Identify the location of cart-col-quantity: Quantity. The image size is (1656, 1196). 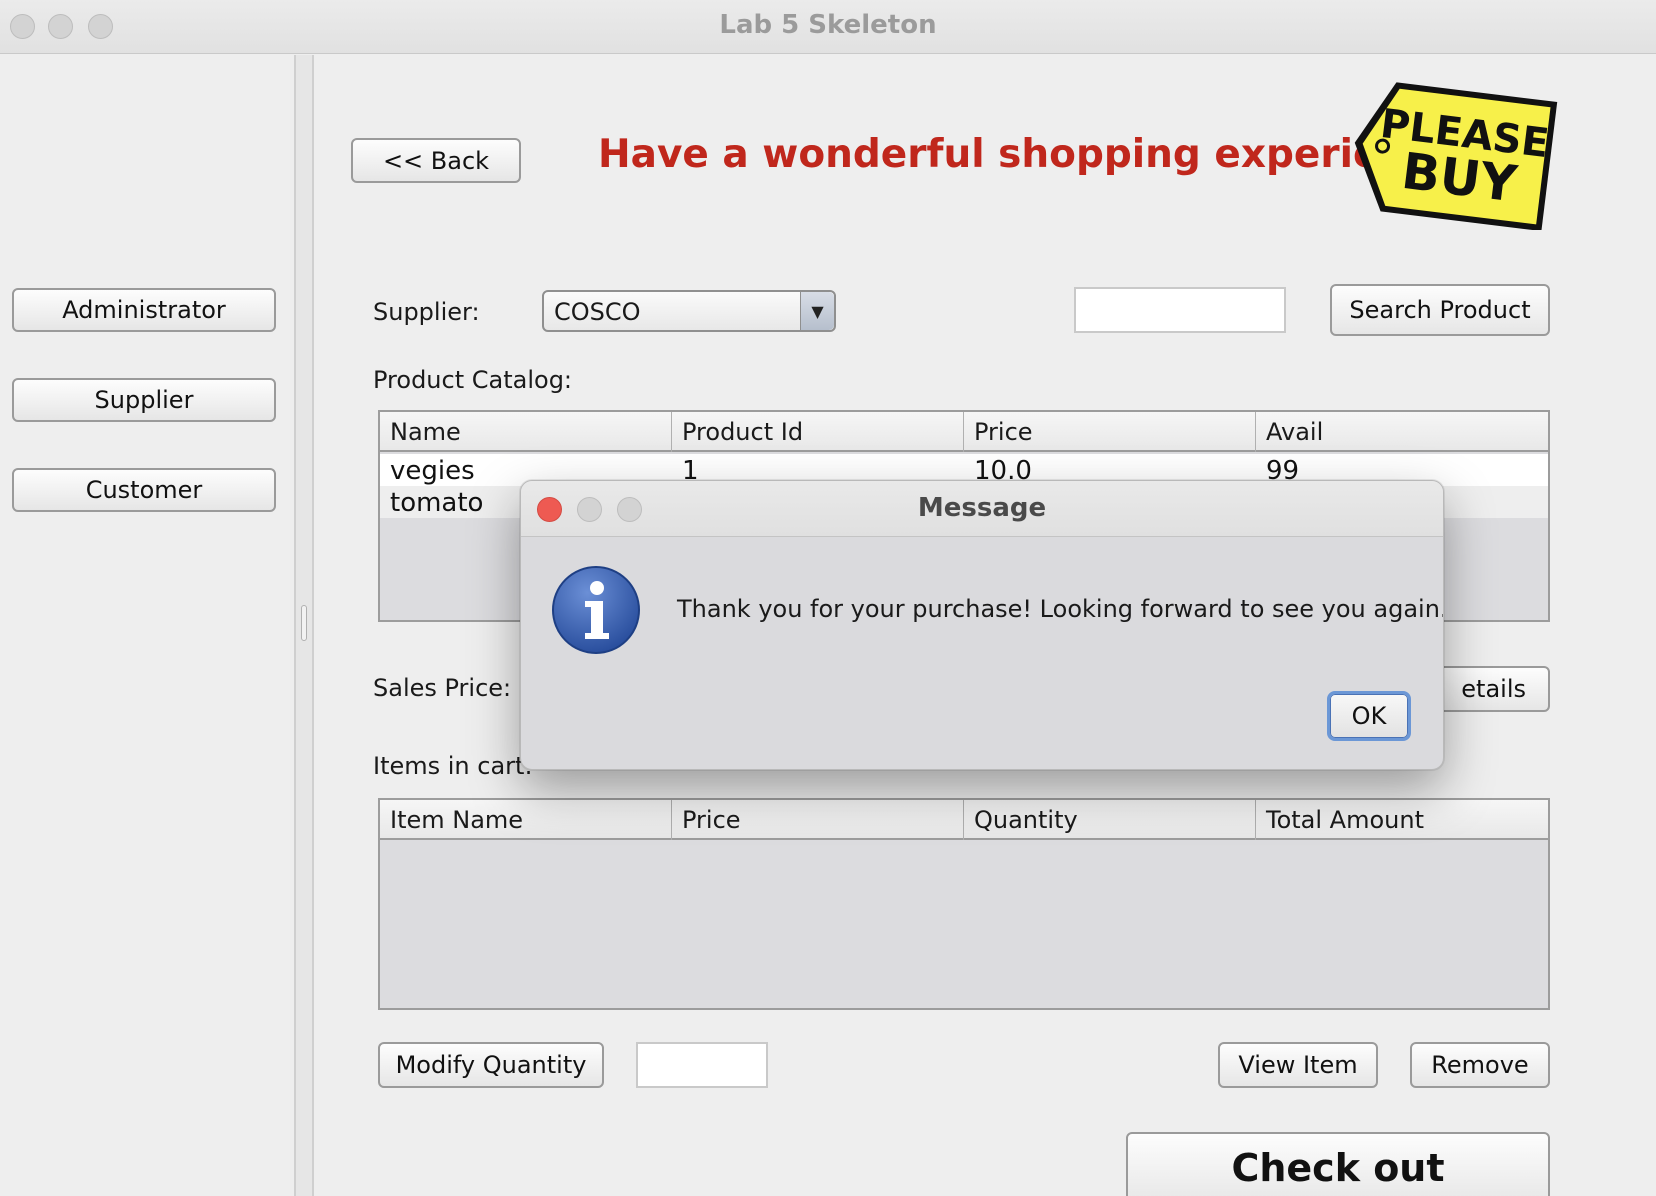
(1110, 820).